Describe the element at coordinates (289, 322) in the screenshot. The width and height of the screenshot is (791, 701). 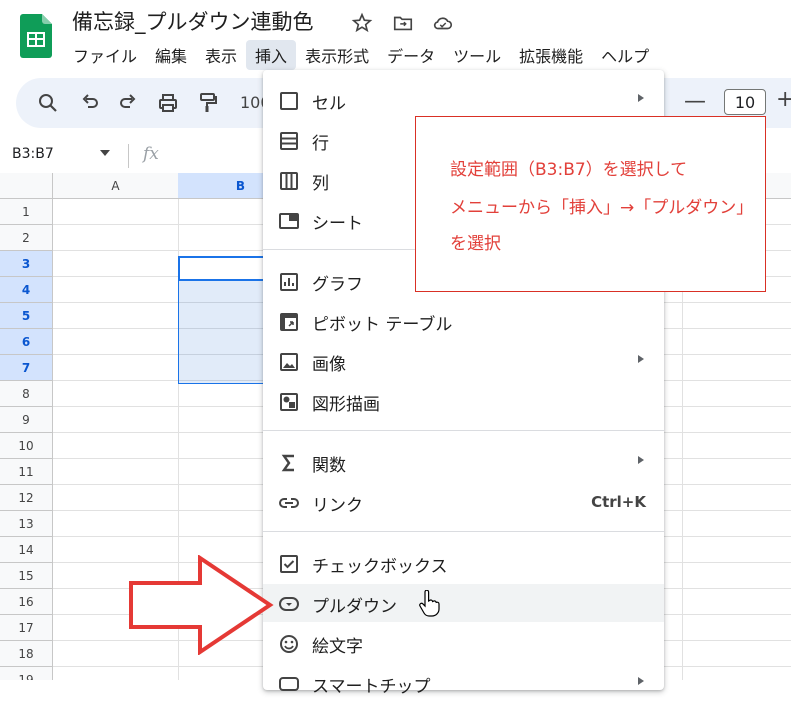
I see `pivot-table-icon` at that location.